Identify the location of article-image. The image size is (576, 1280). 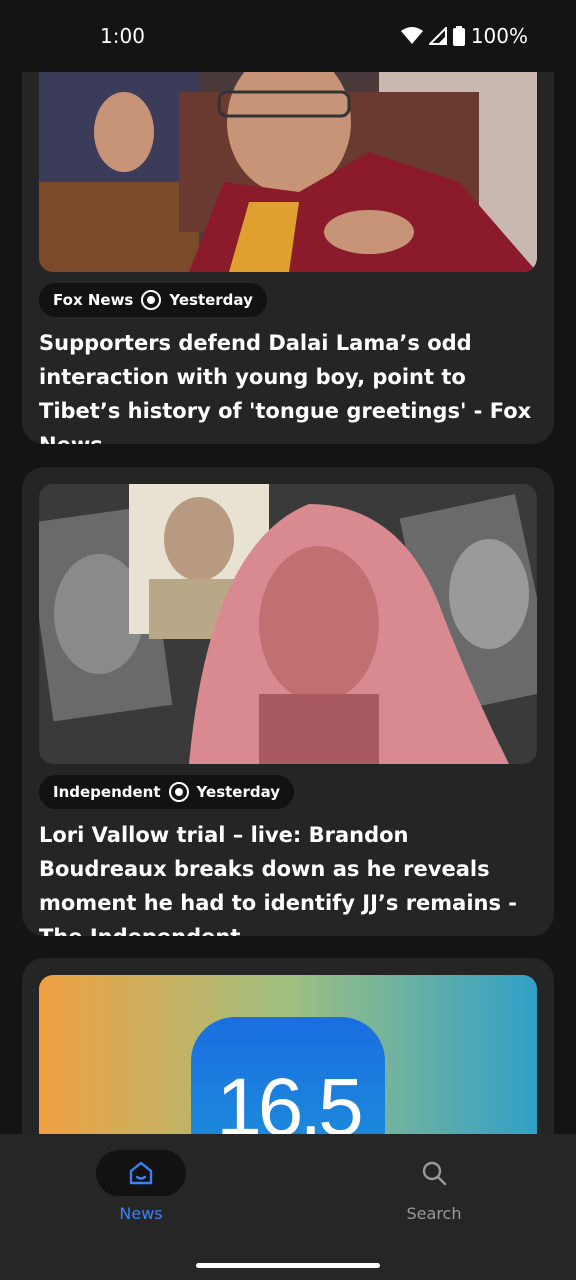
(288, 172).